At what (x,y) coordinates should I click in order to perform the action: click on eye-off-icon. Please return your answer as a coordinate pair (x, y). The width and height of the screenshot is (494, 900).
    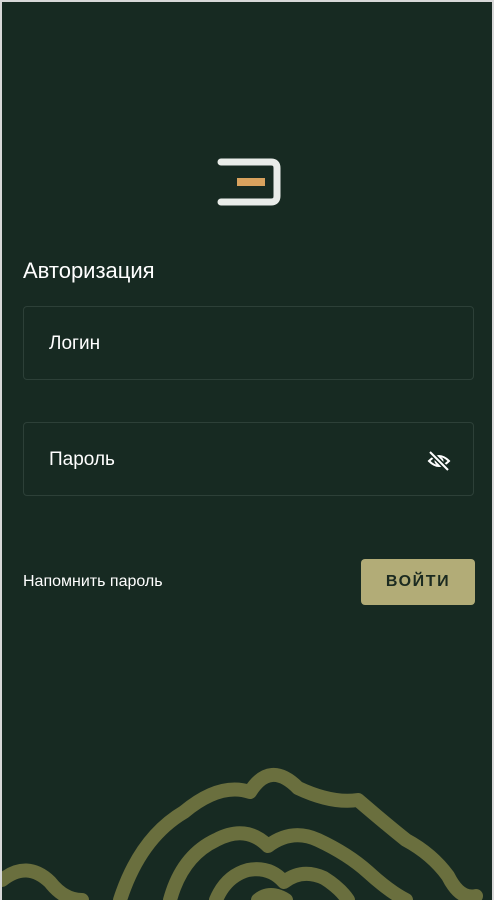
    Looking at the image, I should click on (439, 461).